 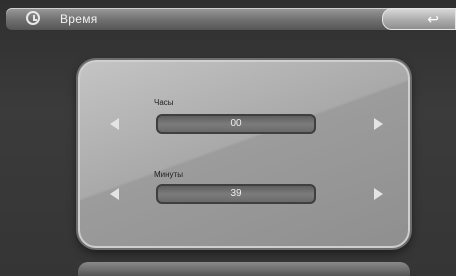 What do you see at coordinates (164, 102) in the screenshot?
I see `hours-label: Часы` at bounding box center [164, 102].